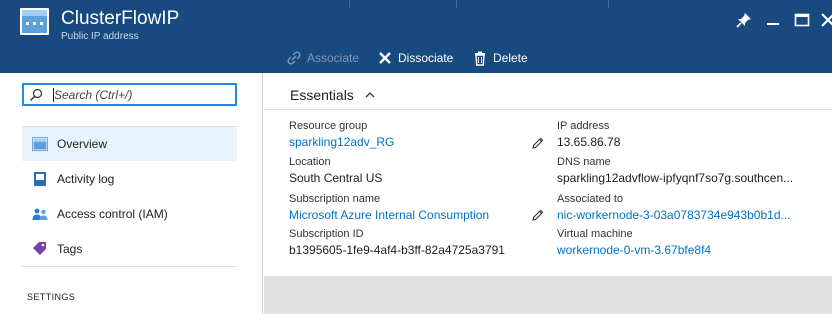 The width and height of the screenshot is (832, 314). I want to click on menu-divider, so click(129, 266).